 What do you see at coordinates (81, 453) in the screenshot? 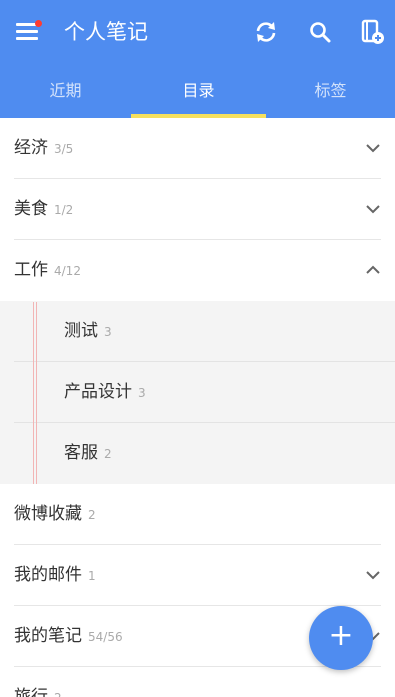
I see `notebook-name: 客服` at bounding box center [81, 453].